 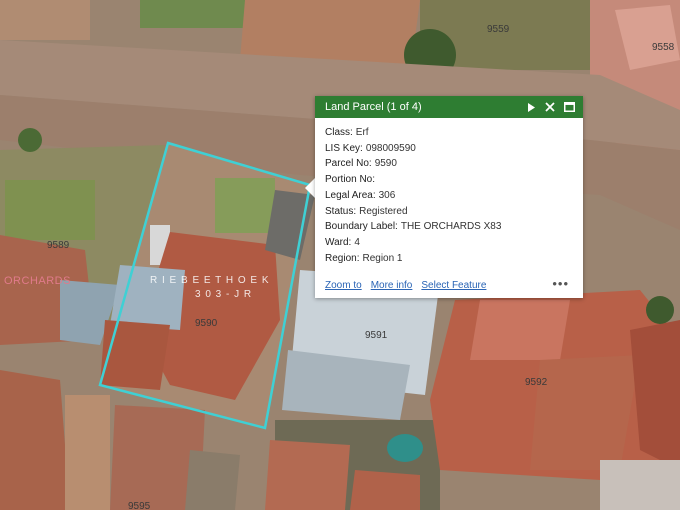 I want to click on field-class: Class: Erf, so click(x=347, y=132).